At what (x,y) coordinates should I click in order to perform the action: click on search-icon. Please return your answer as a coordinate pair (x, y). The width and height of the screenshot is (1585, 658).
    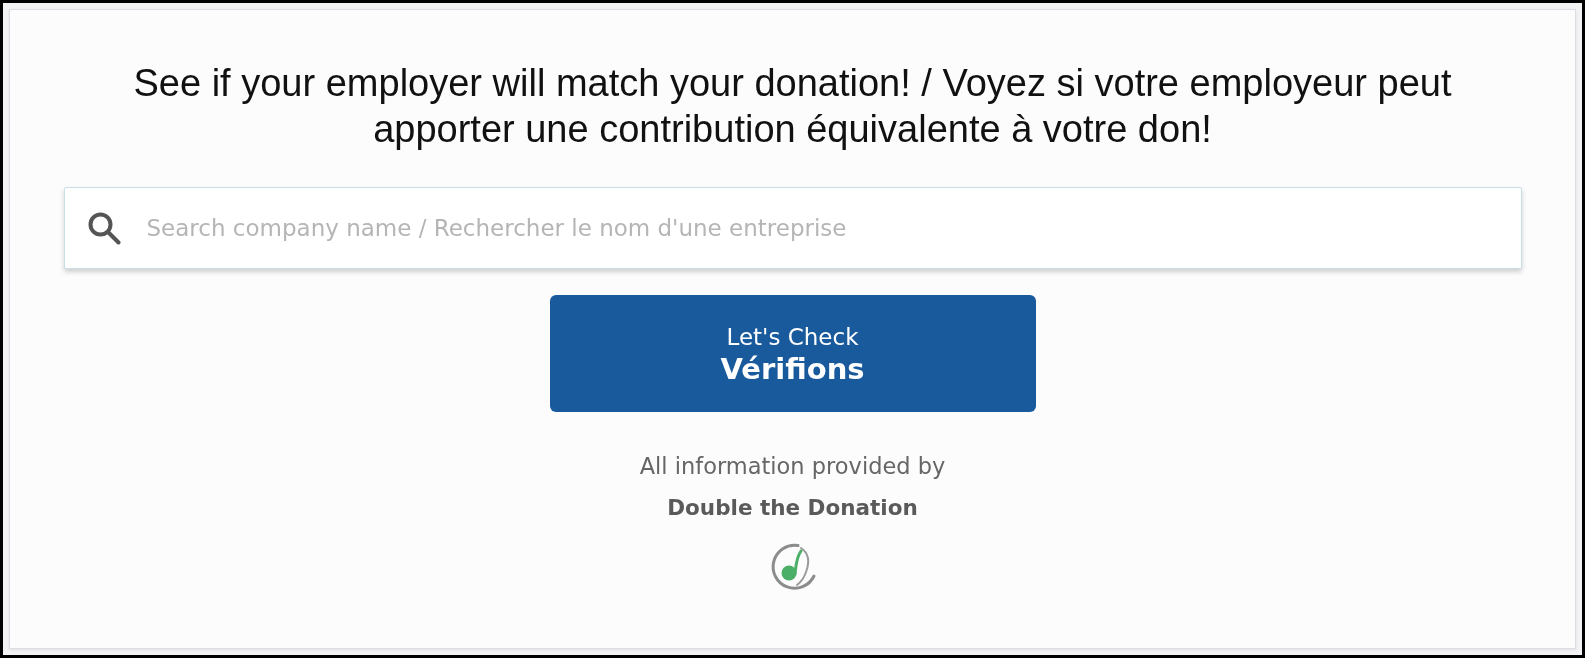
    Looking at the image, I should click on (103, 228).